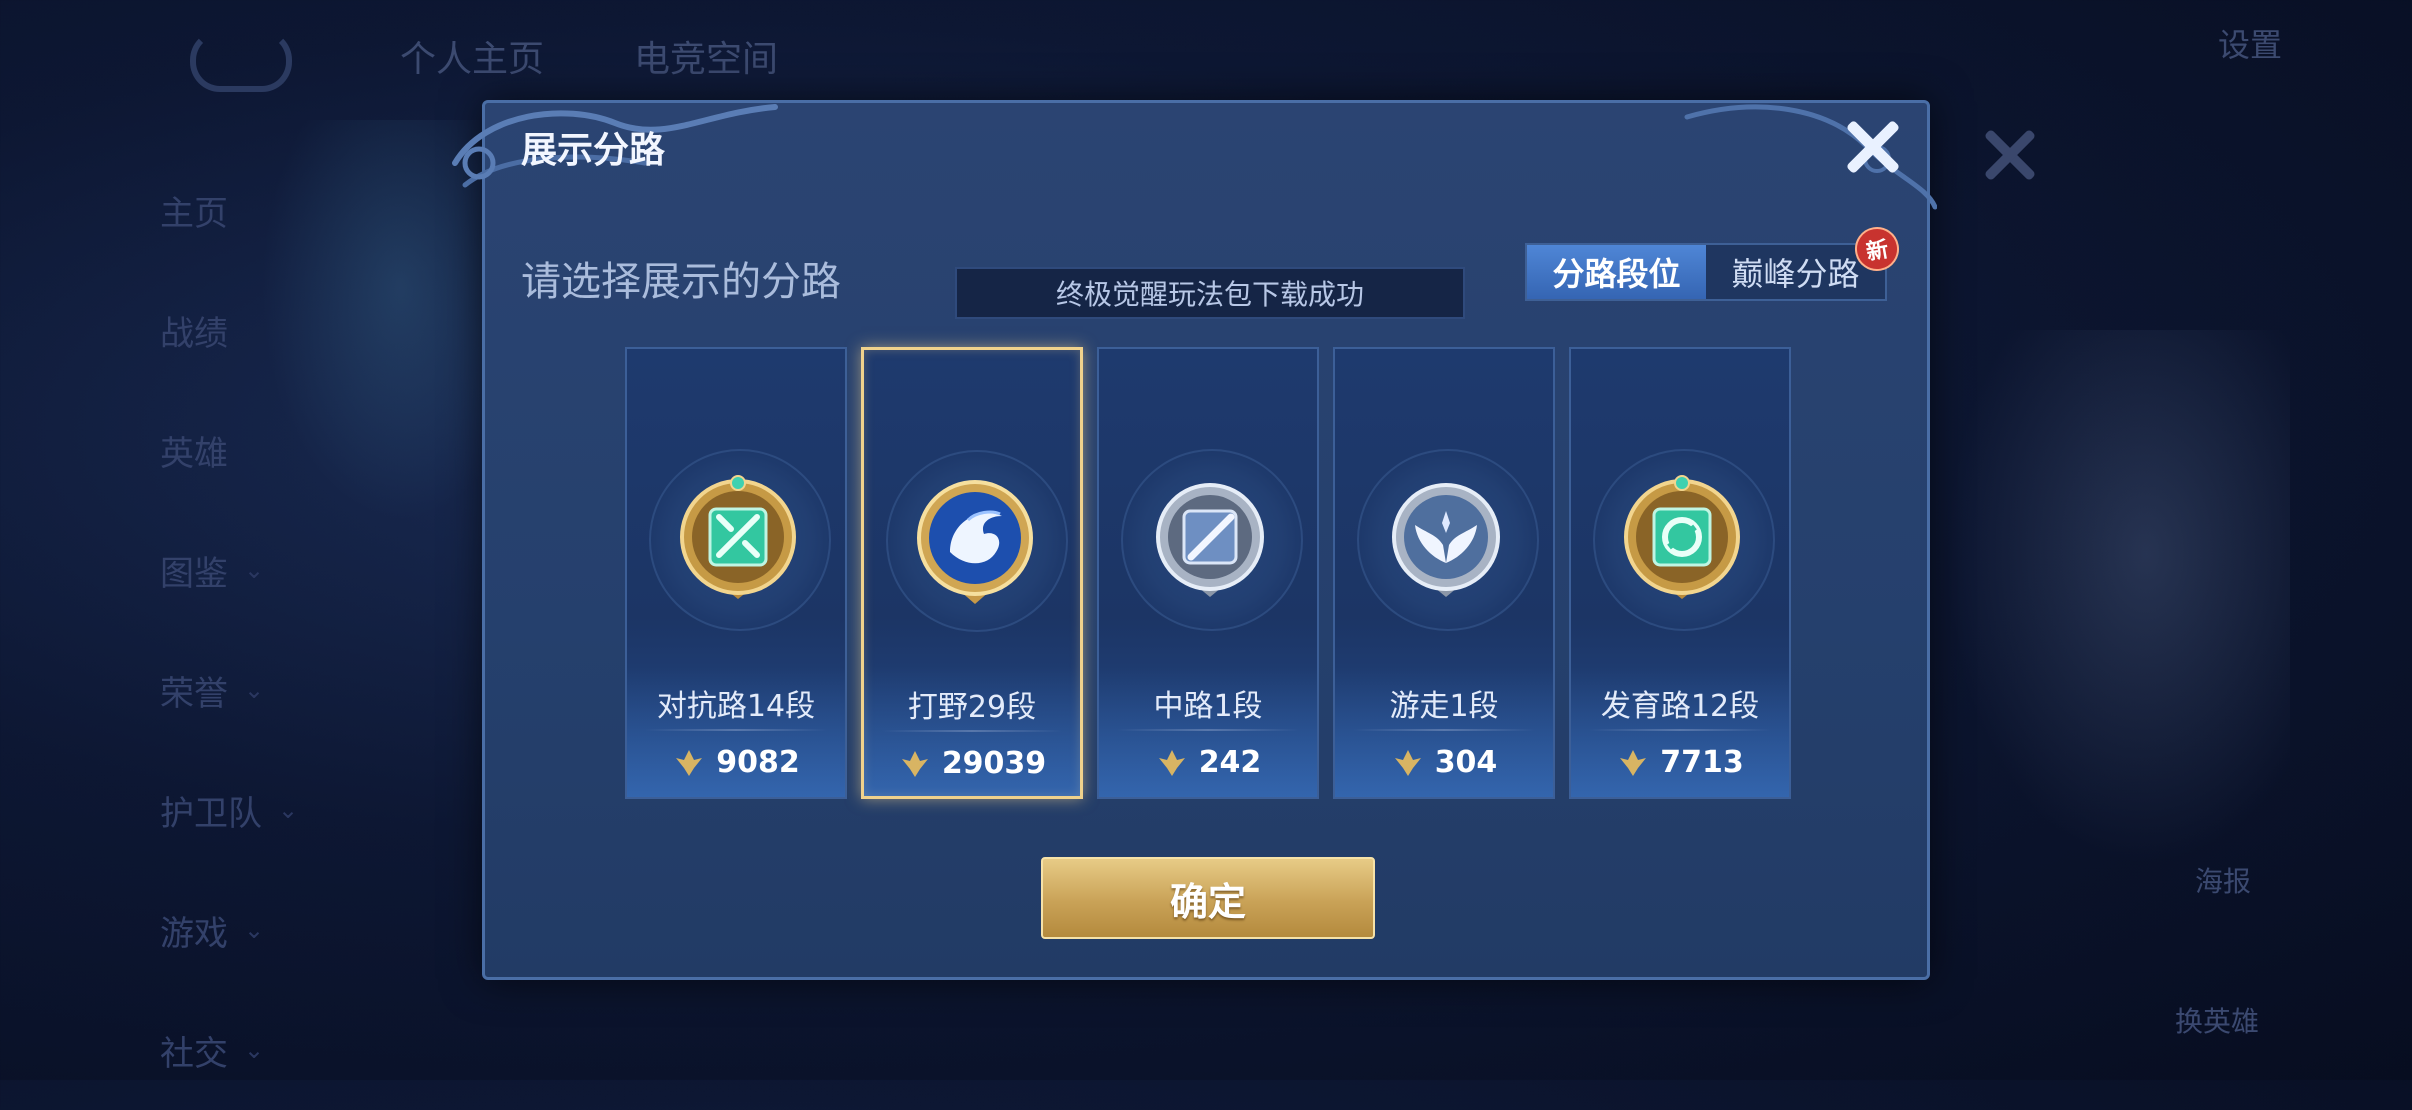  Describe the element at coordinates (1680, 706) in the screenshot. I see `lane-rank-label: 发育路12段` at that location.